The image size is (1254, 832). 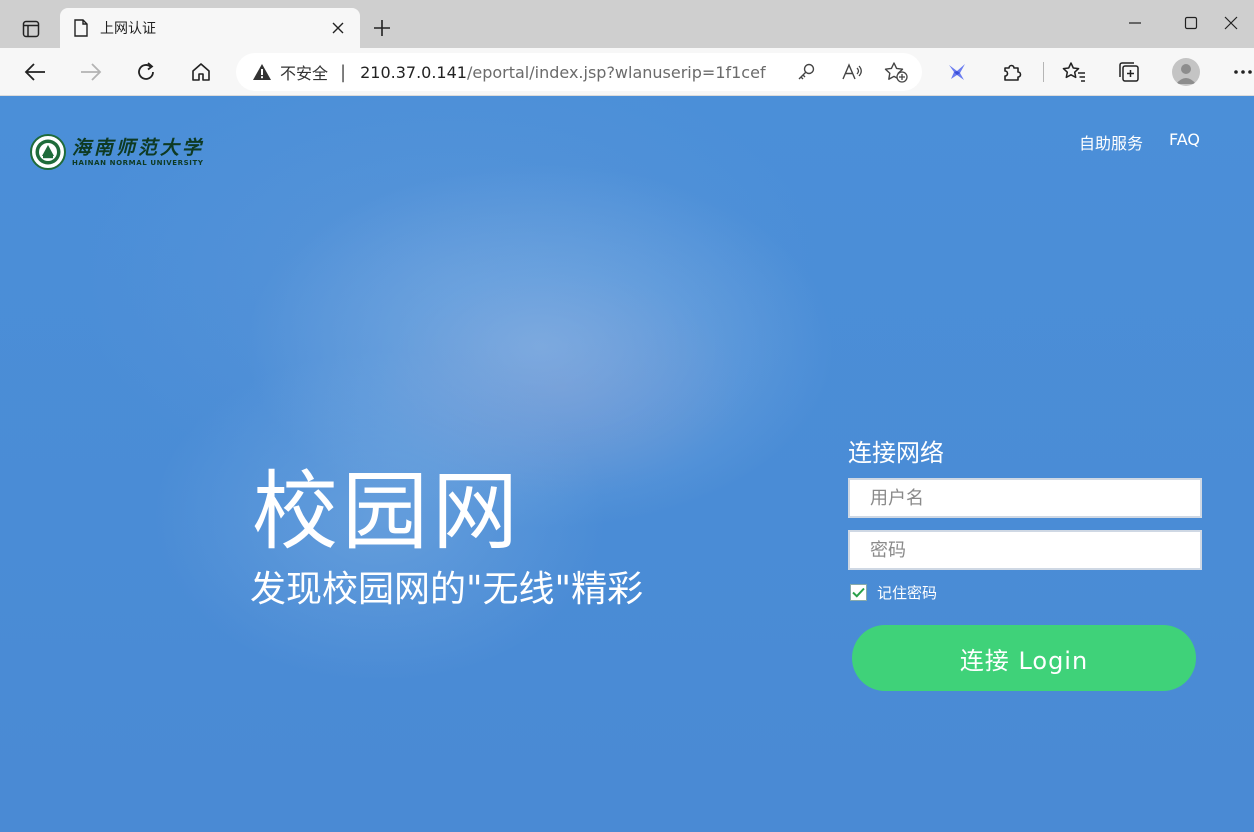 What do you see at coordinates (907, 593) in the screenshot?
I see `remember-password-label: 记住密码` at bounding box center [907, 593].